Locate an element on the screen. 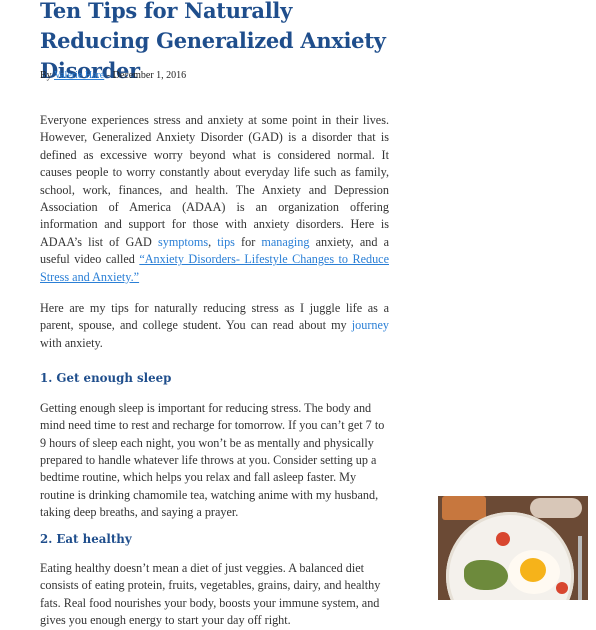  symptoms-link: symptoms is located at coordinates (183, 242).